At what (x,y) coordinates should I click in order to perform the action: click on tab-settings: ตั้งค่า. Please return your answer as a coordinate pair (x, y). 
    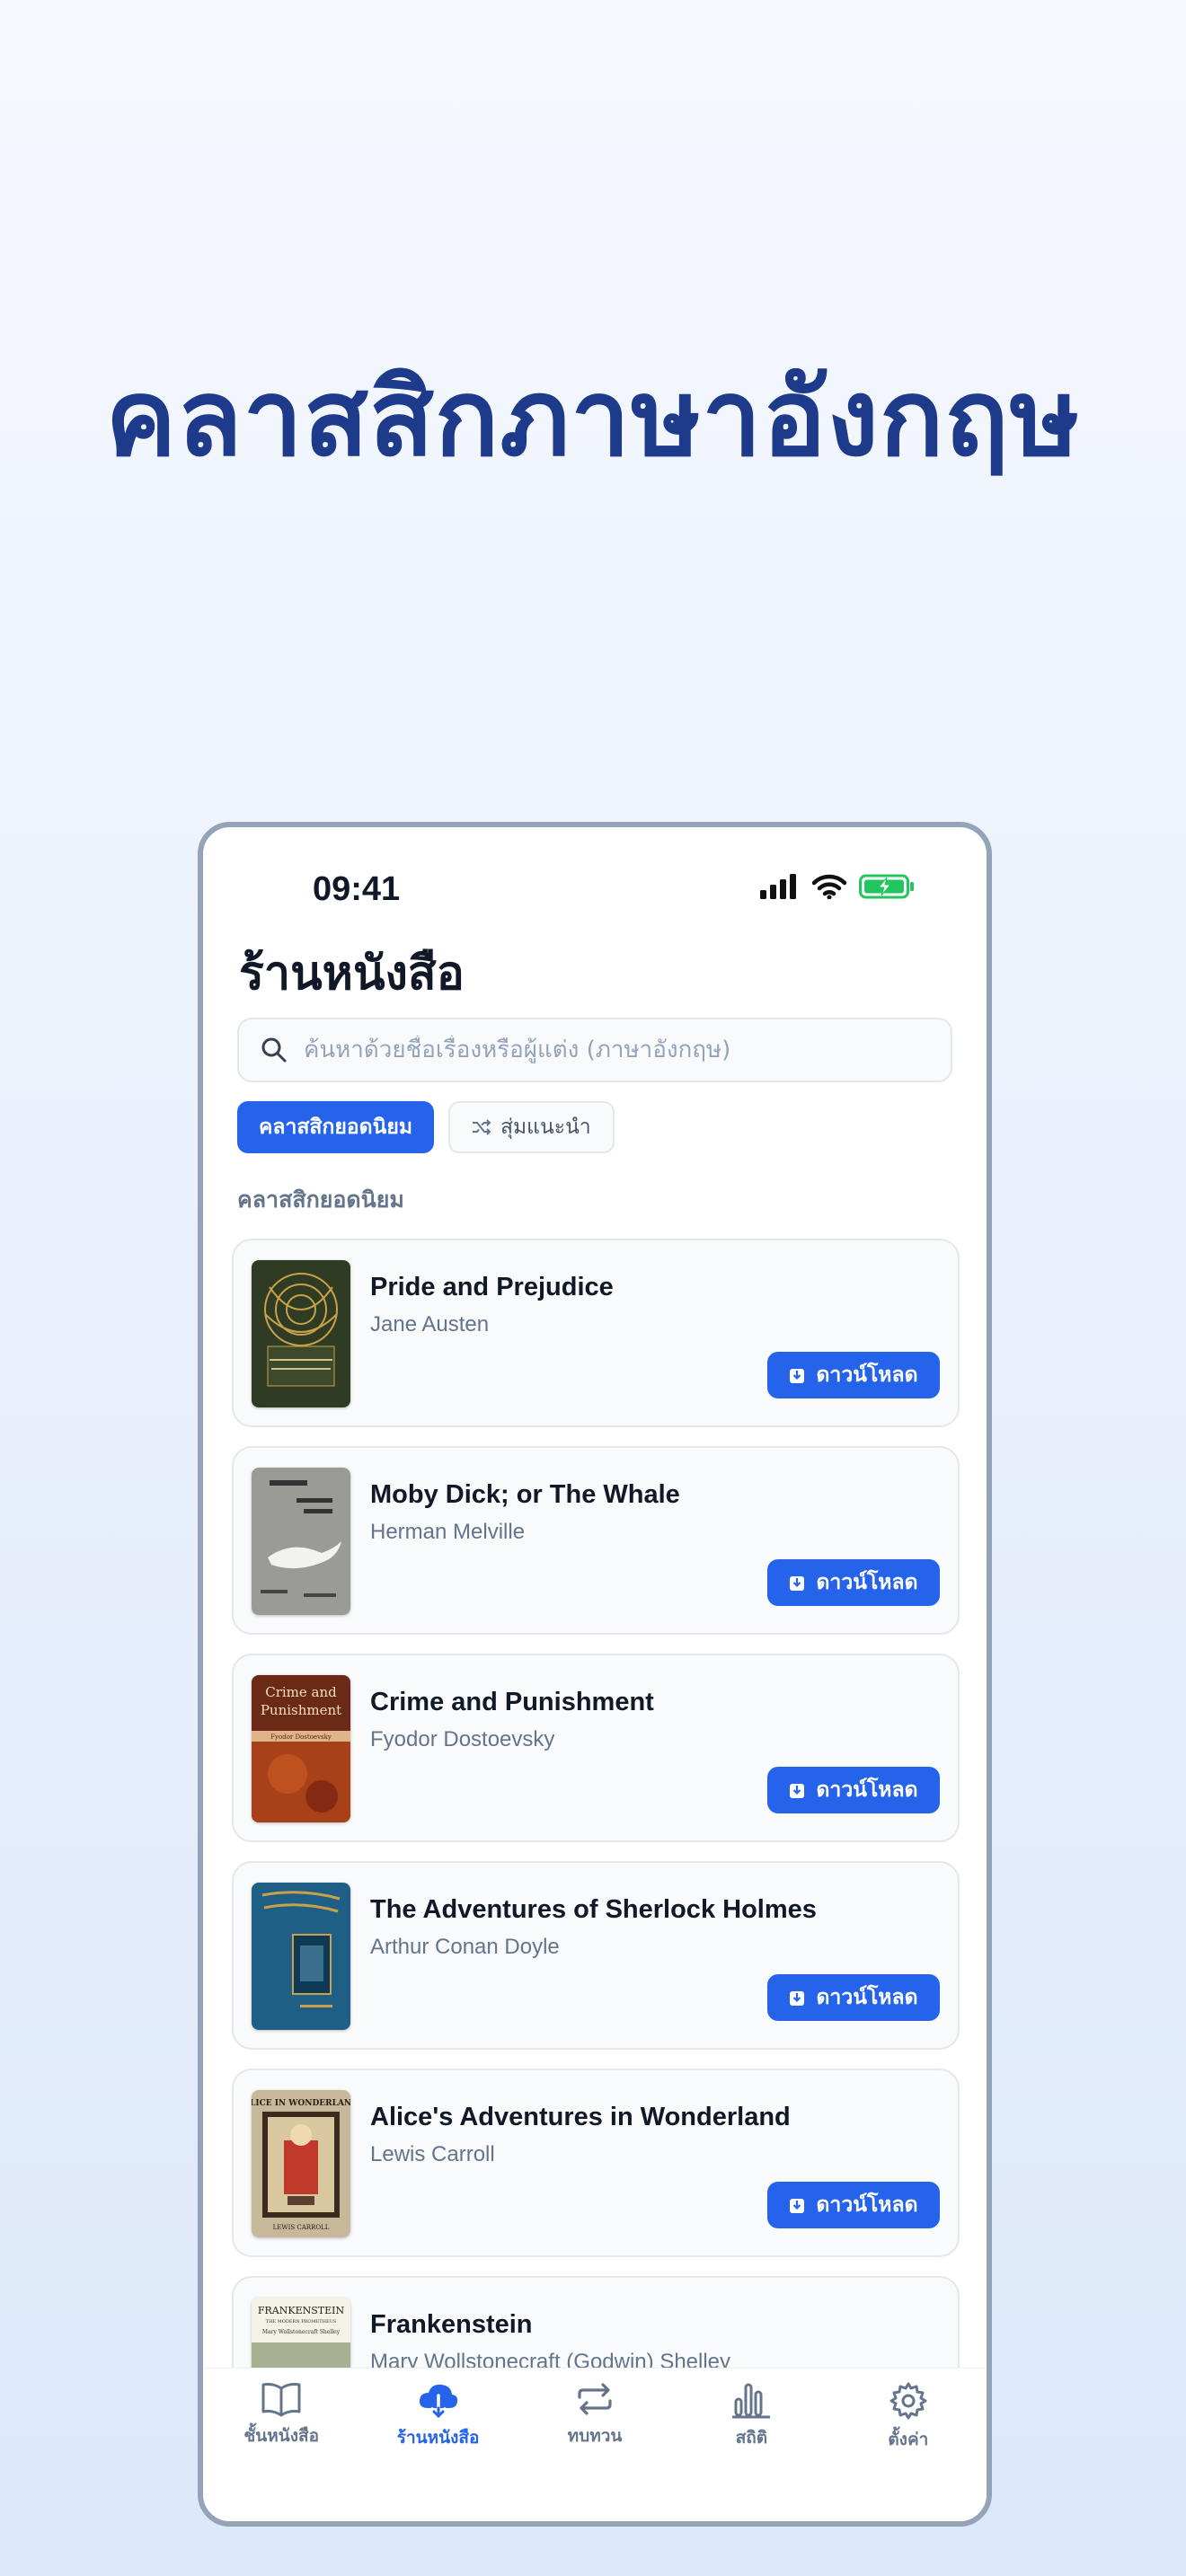
    Looking at the image, I should click on (908, 2445).